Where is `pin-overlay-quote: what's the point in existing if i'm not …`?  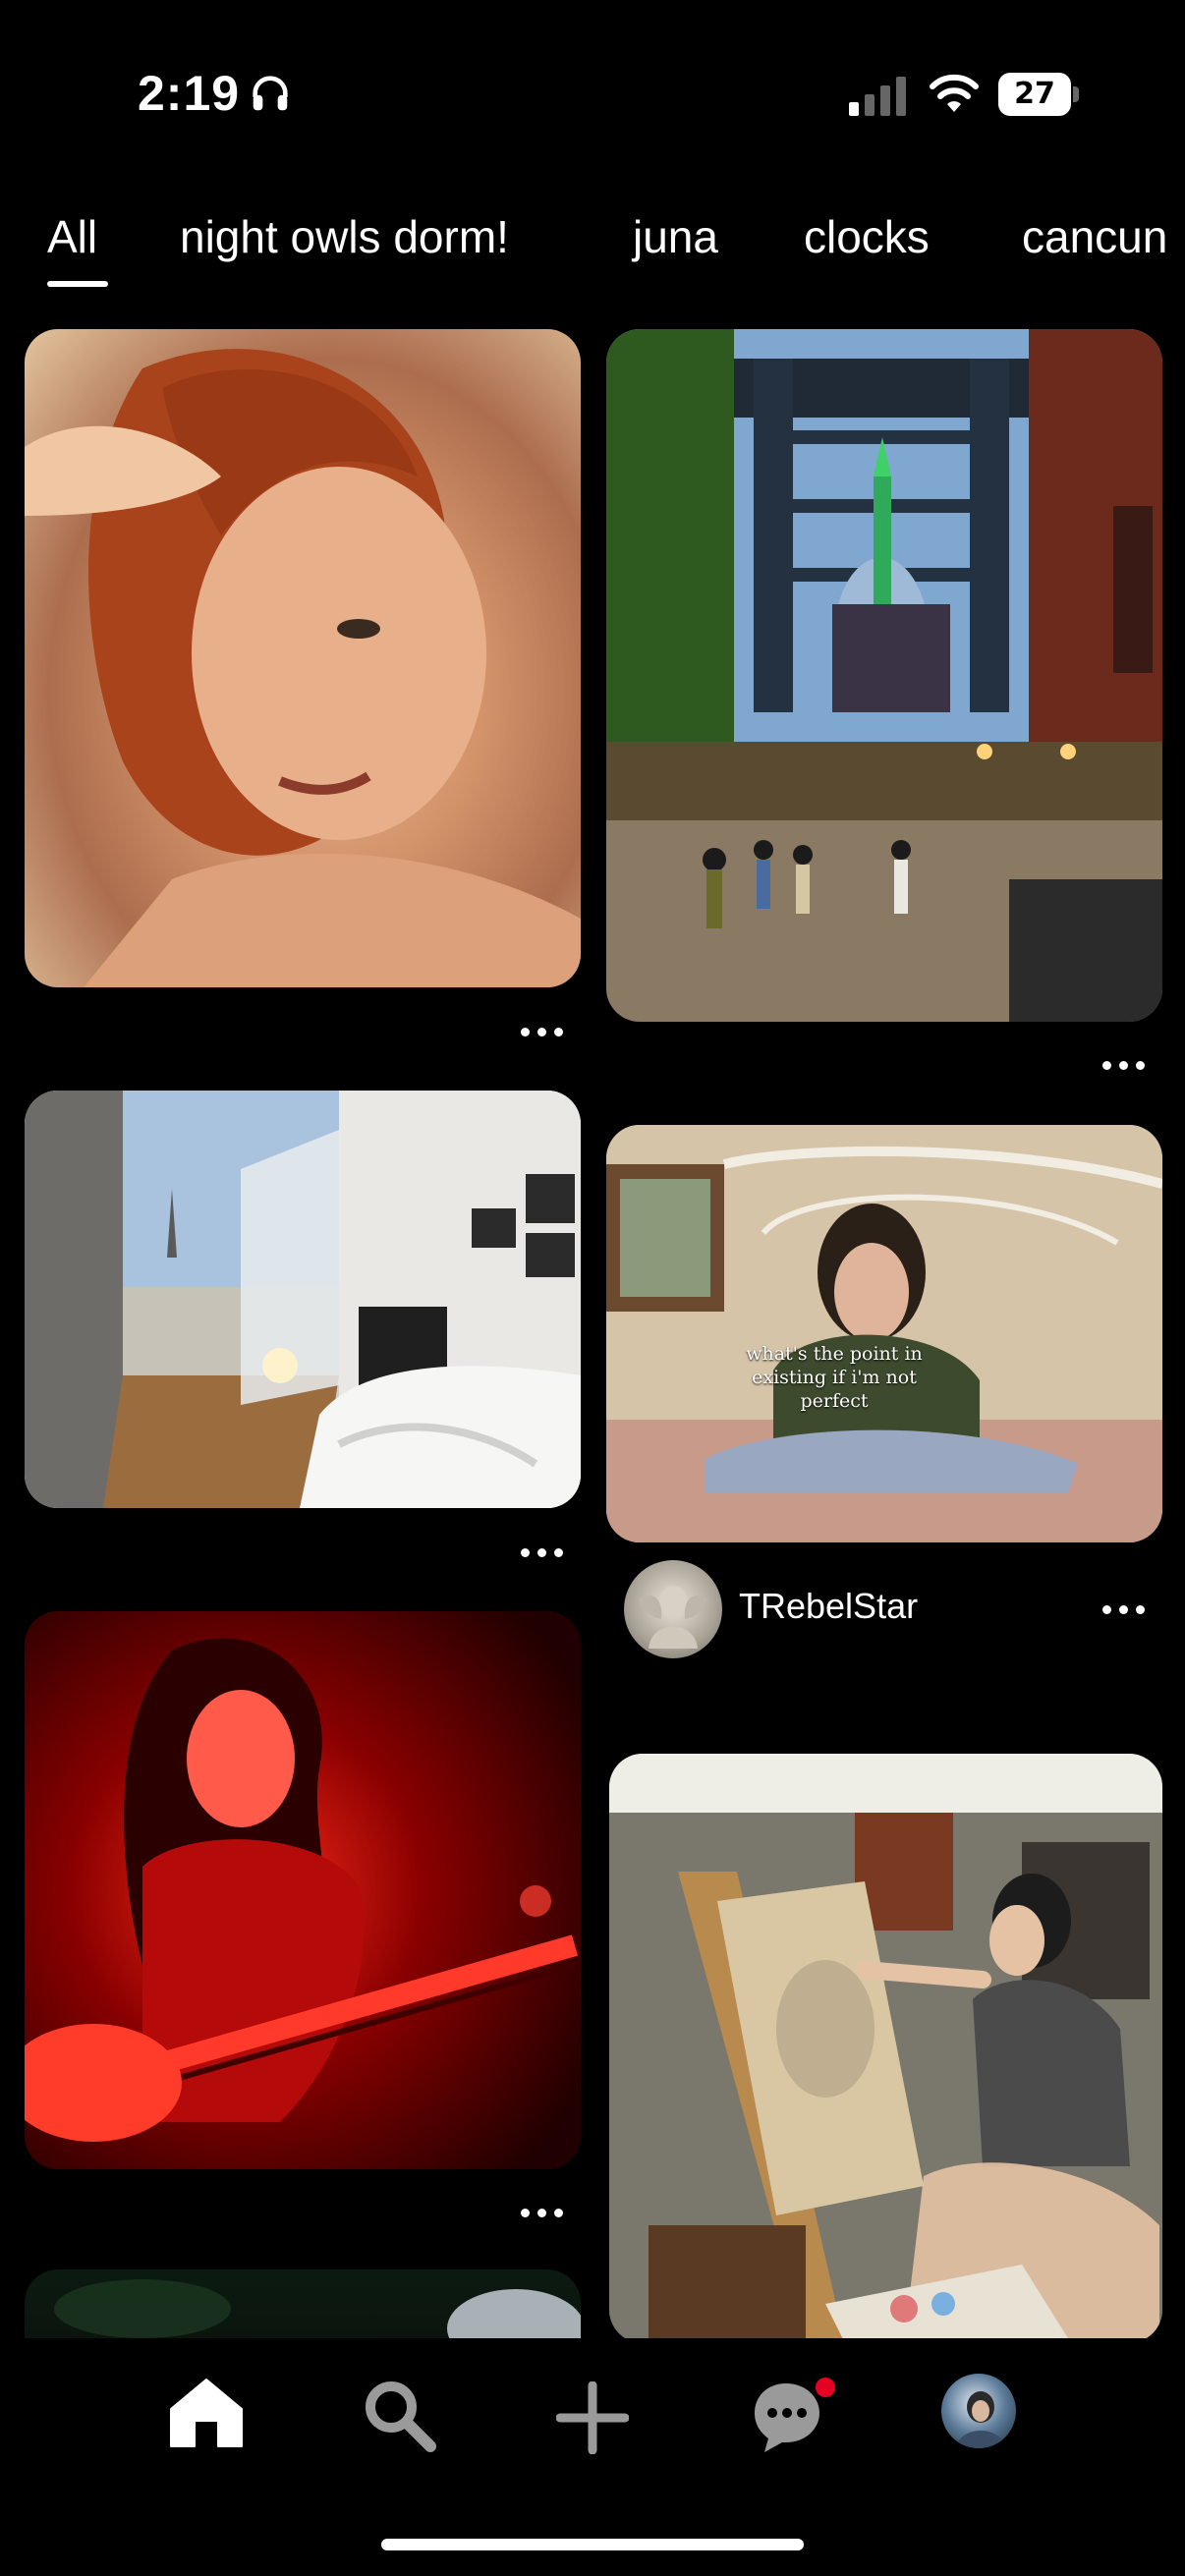 pin-overlay-quote: what's the point in existing if i'm not … is located at coordinates (835, 1377).